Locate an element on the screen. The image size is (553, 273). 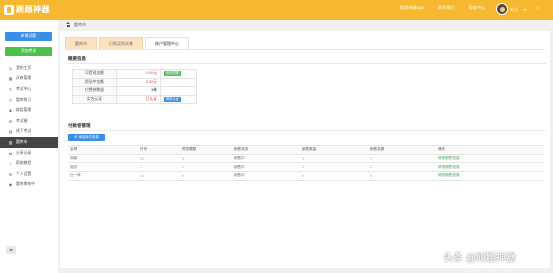
sidebar-item-shares: ⇄ 分享记录 is located at coordinates (29, 153).